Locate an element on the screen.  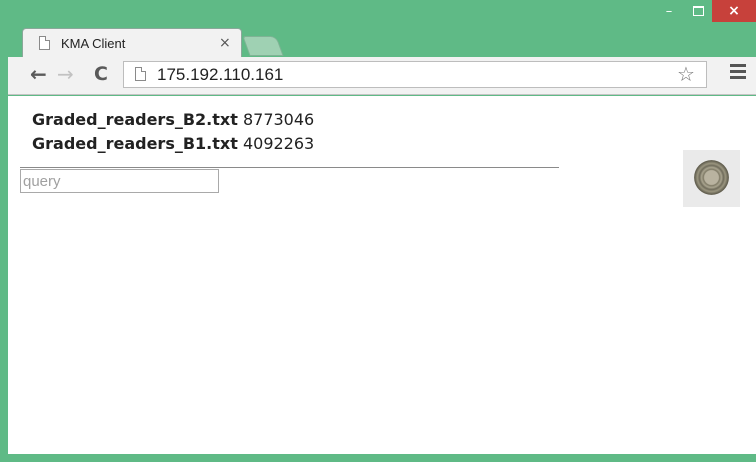
page-info-icon is located at coordinates (140, 74).